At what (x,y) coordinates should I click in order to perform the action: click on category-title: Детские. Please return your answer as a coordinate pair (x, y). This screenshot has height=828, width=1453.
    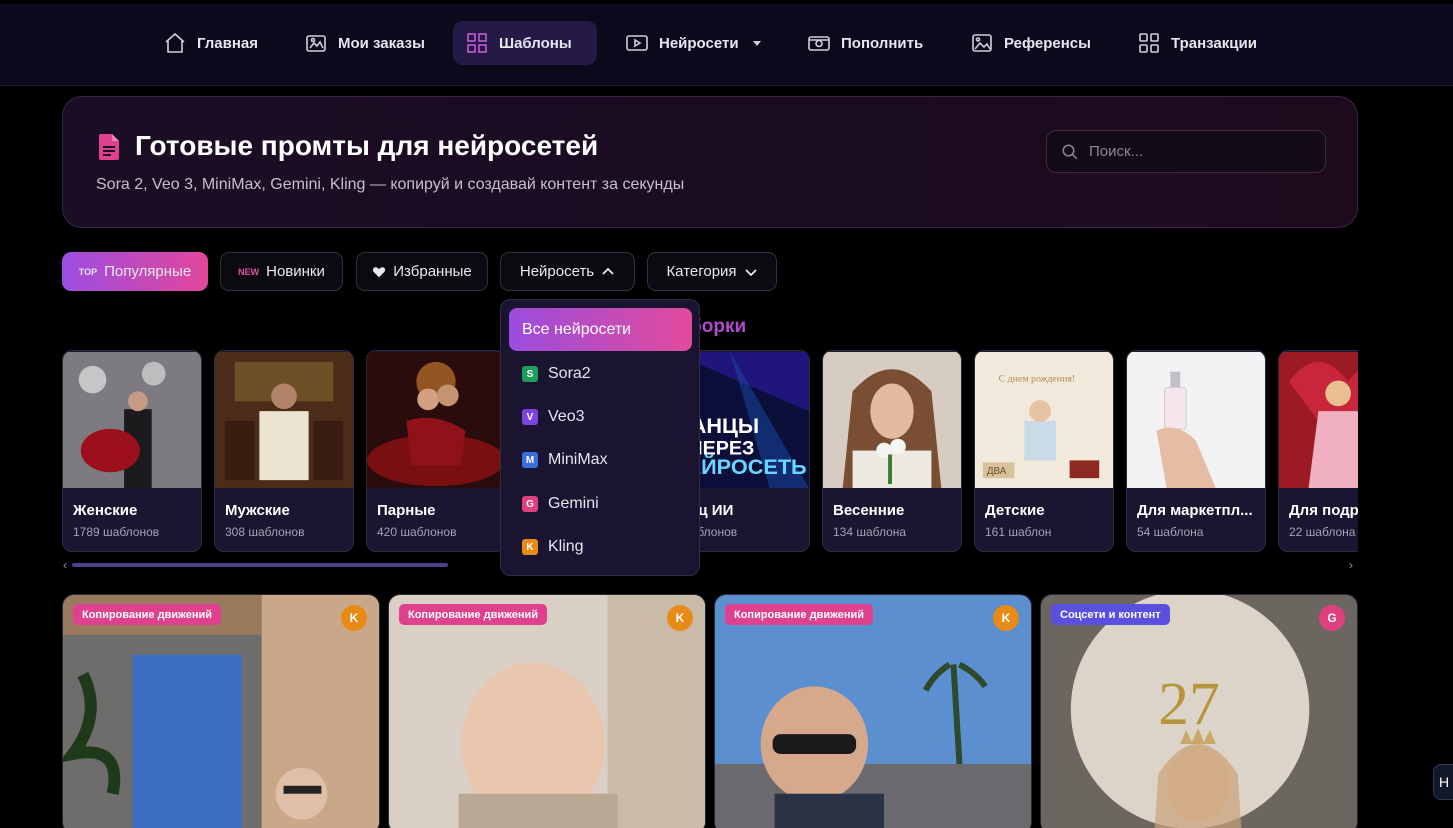
    Looking at the image, I should click on (1015, 510).